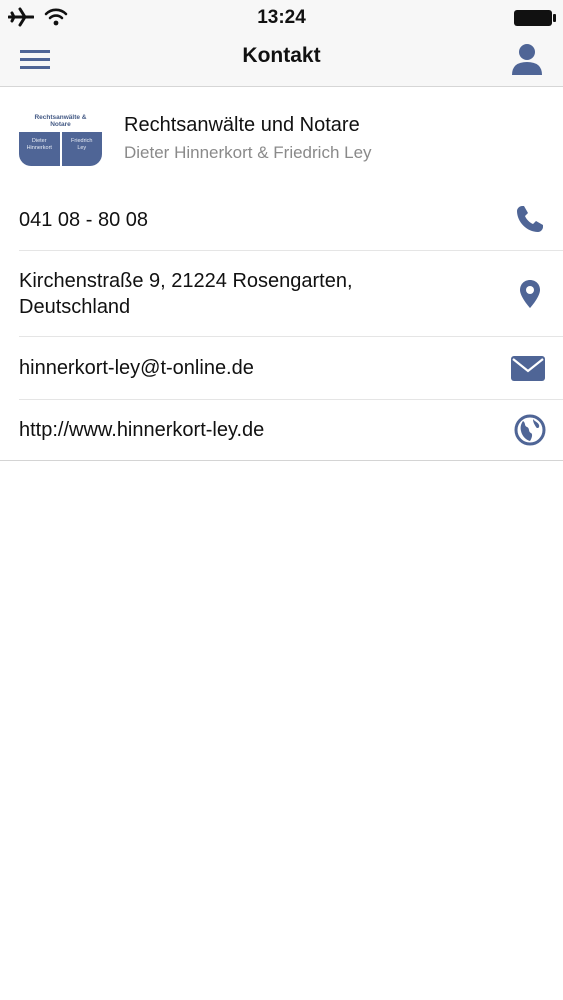  Describe the element at coordinates (528, 368) in the screenshot. I see `mail-icon` at that location.